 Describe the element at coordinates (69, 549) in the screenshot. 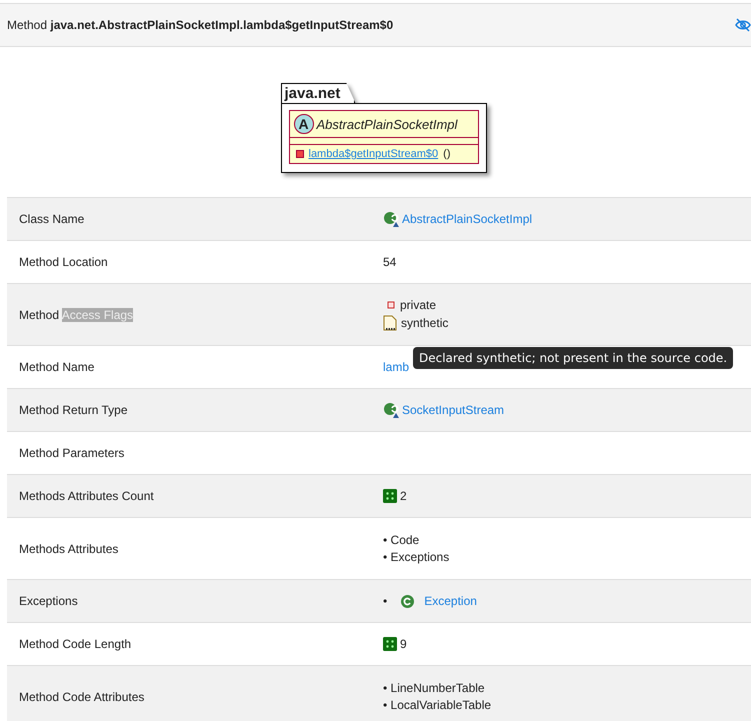

I see `property-label: Methods Attributes` at that location.